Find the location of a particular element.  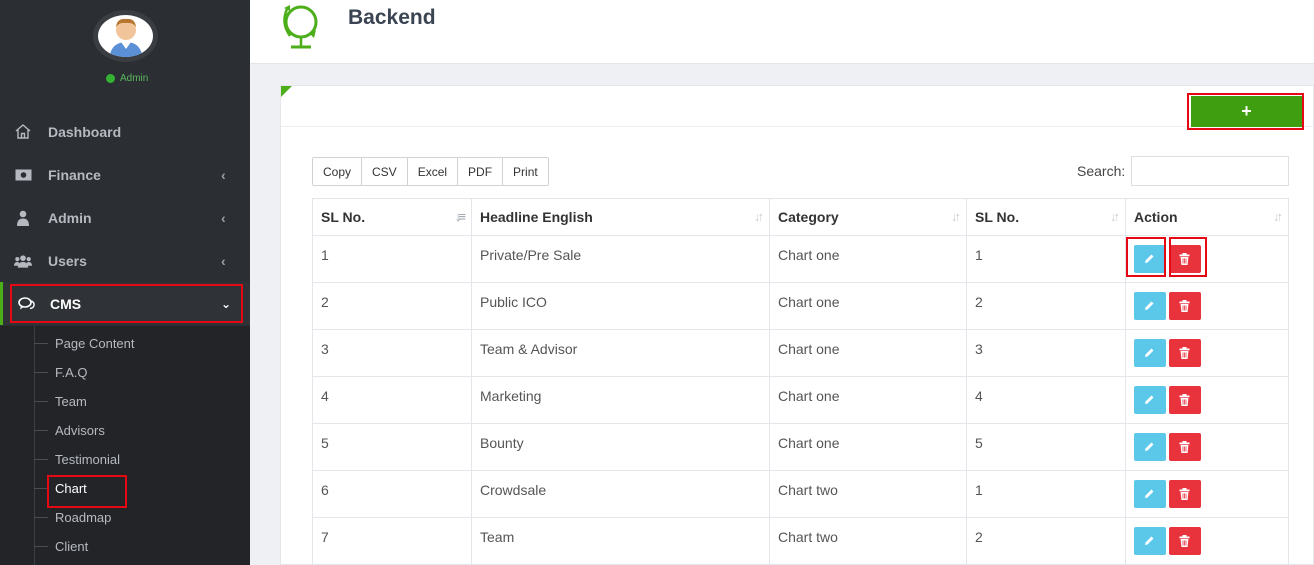

sort-asc-icon: ↓≡ is located at coordinates (460, 216).